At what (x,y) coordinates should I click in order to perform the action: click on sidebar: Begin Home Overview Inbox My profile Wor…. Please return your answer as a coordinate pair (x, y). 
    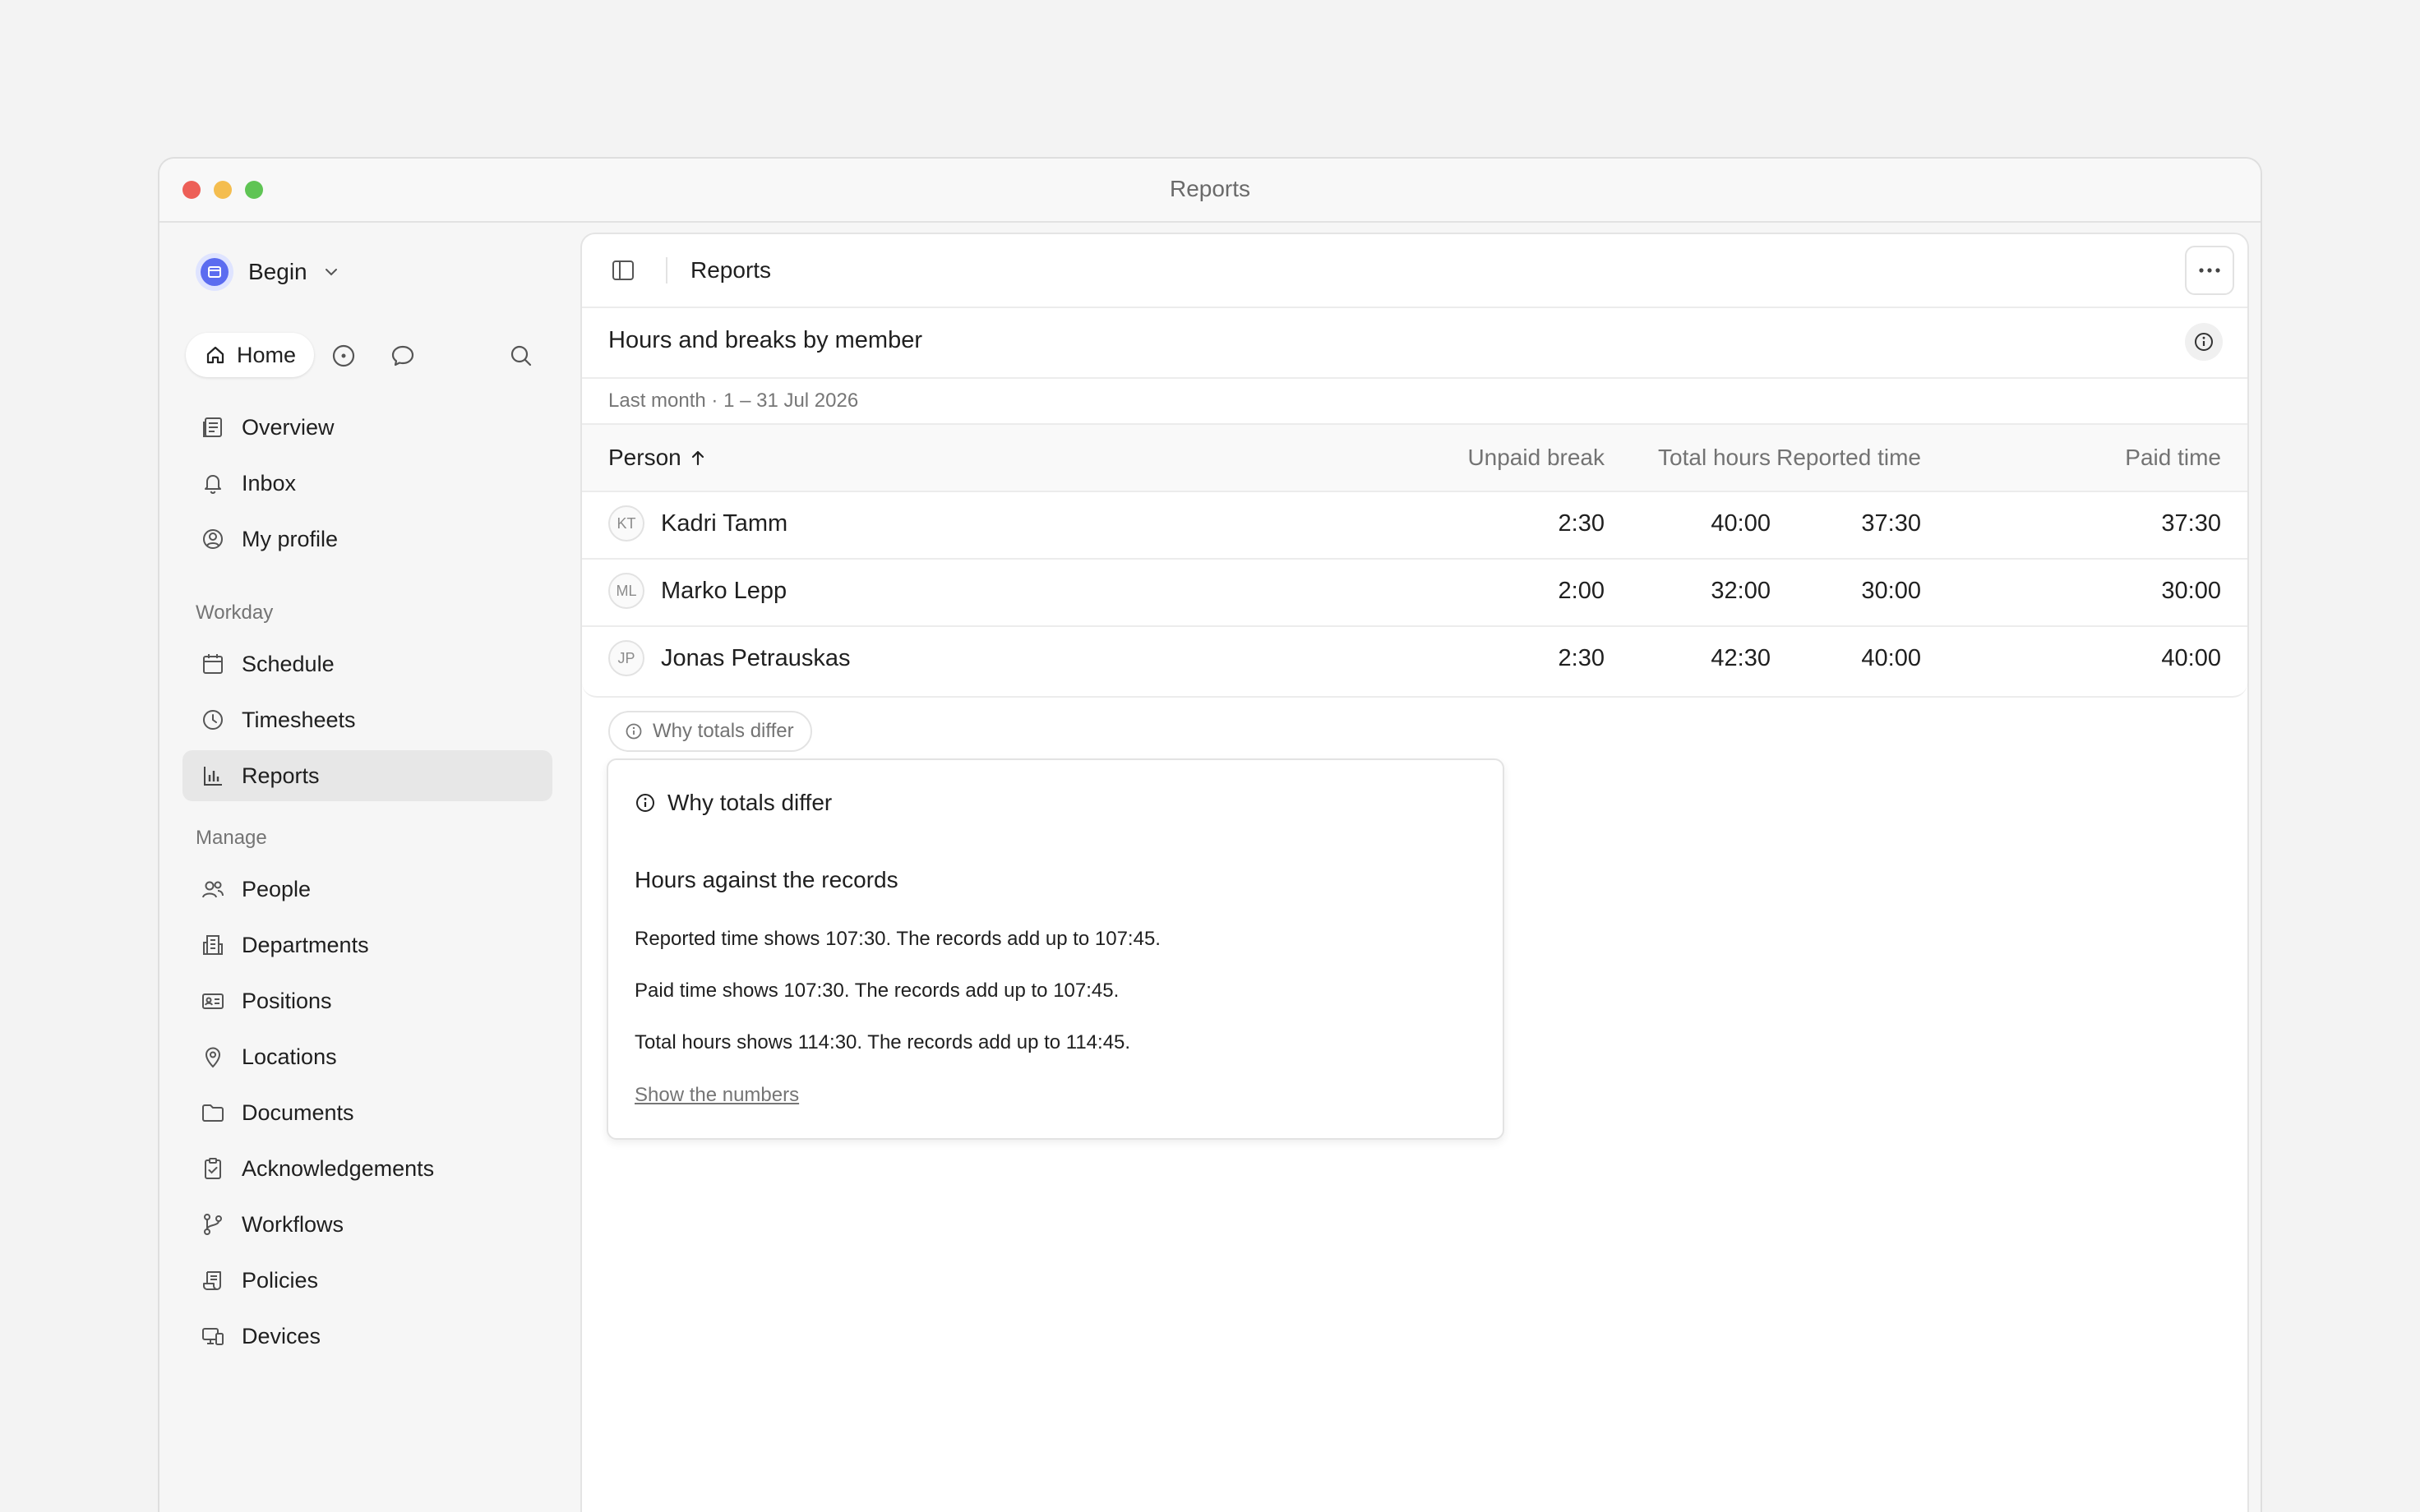
    Looking at the image, I should click on (368, 867).